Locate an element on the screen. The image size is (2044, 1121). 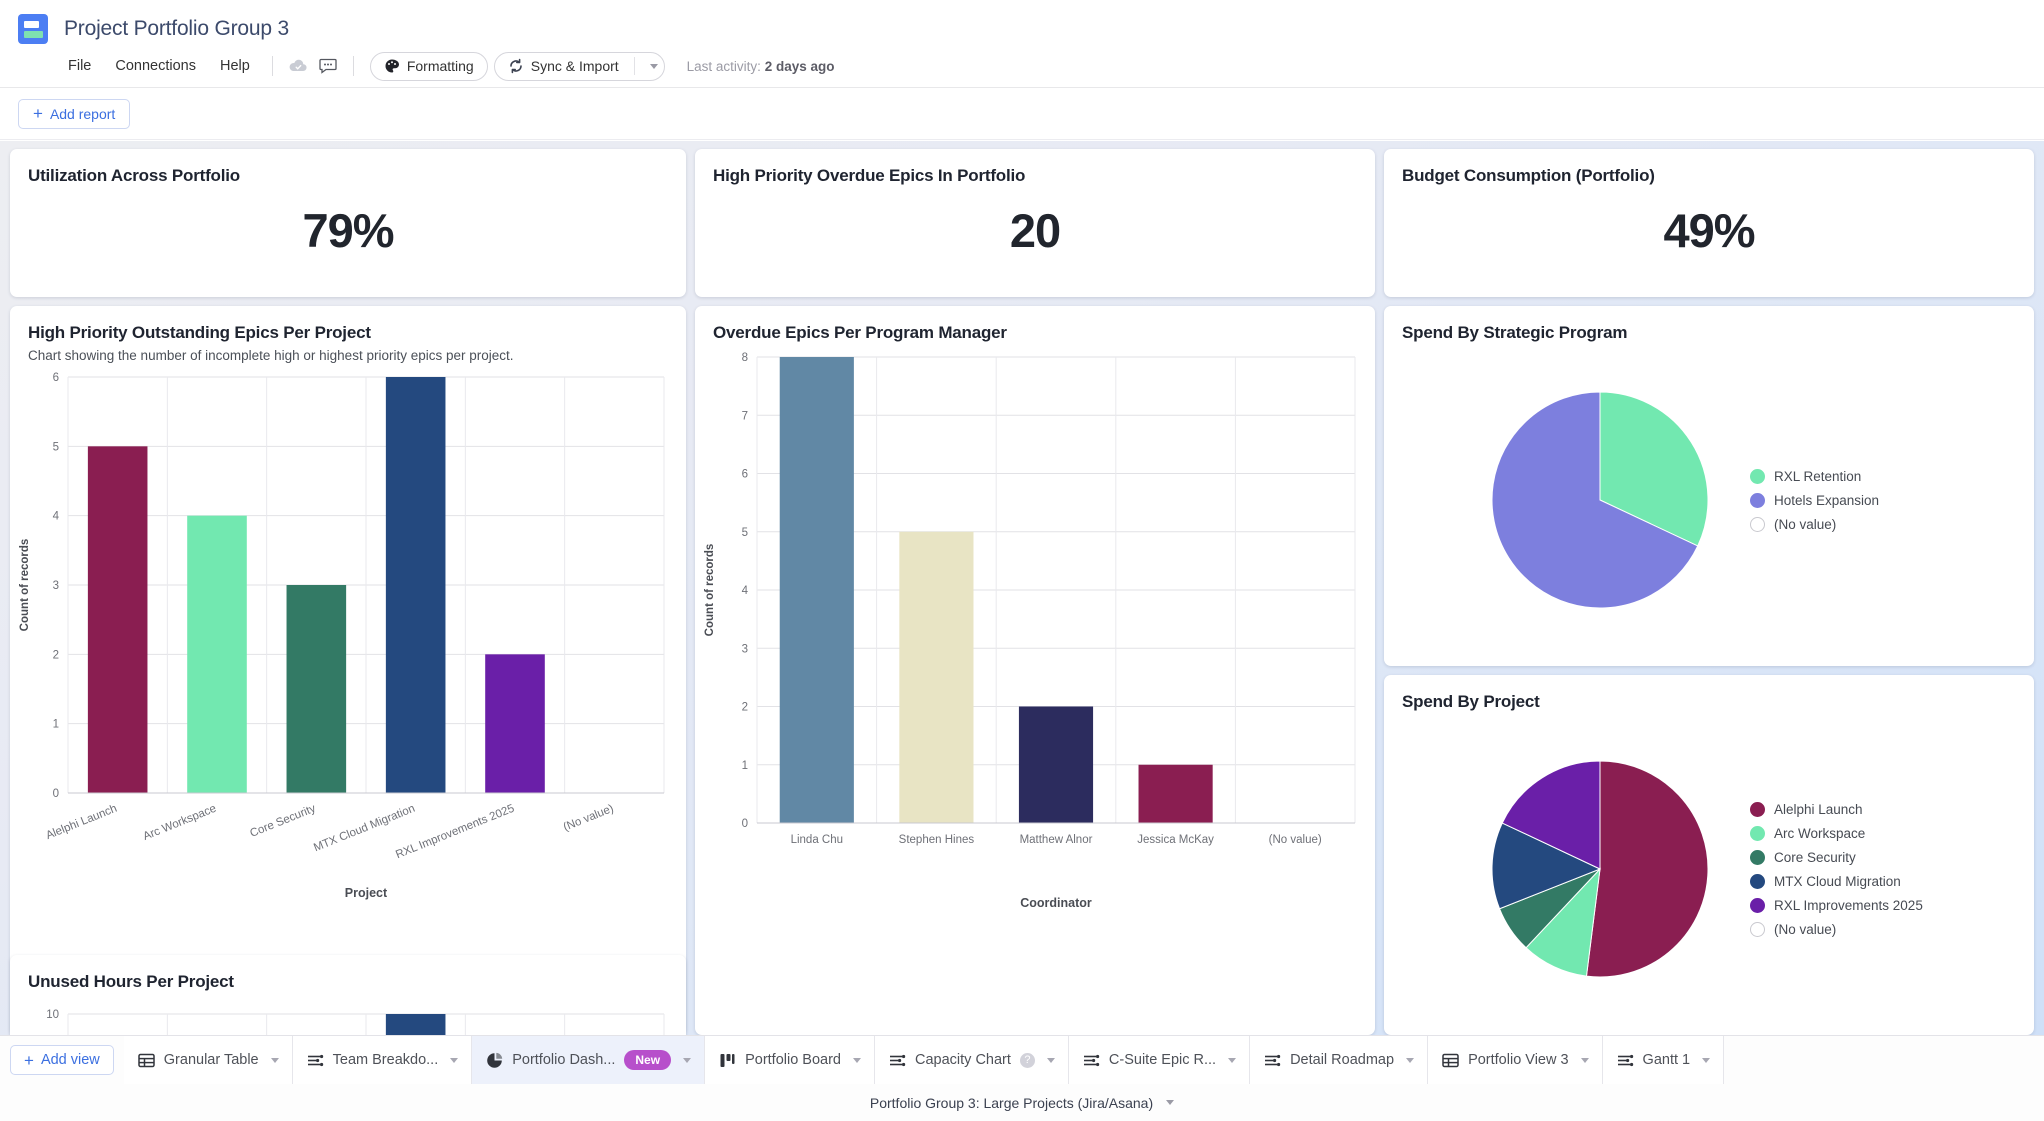
svg-text: 8 is located at coordinates (745, 358).